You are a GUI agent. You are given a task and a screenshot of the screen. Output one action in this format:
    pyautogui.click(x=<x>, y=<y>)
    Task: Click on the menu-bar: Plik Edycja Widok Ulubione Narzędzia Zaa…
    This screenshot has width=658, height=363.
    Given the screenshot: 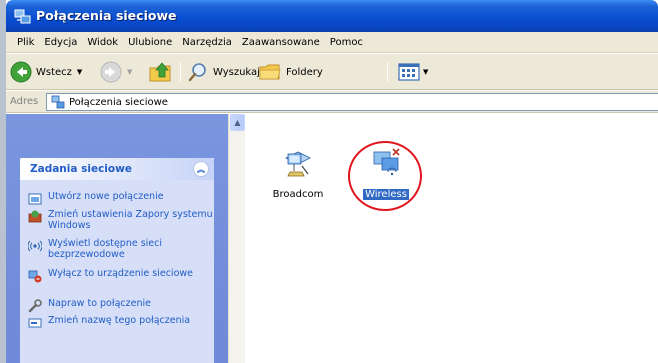 What is the action you would take?
    pyautogui.click(x=332, y=42)
    